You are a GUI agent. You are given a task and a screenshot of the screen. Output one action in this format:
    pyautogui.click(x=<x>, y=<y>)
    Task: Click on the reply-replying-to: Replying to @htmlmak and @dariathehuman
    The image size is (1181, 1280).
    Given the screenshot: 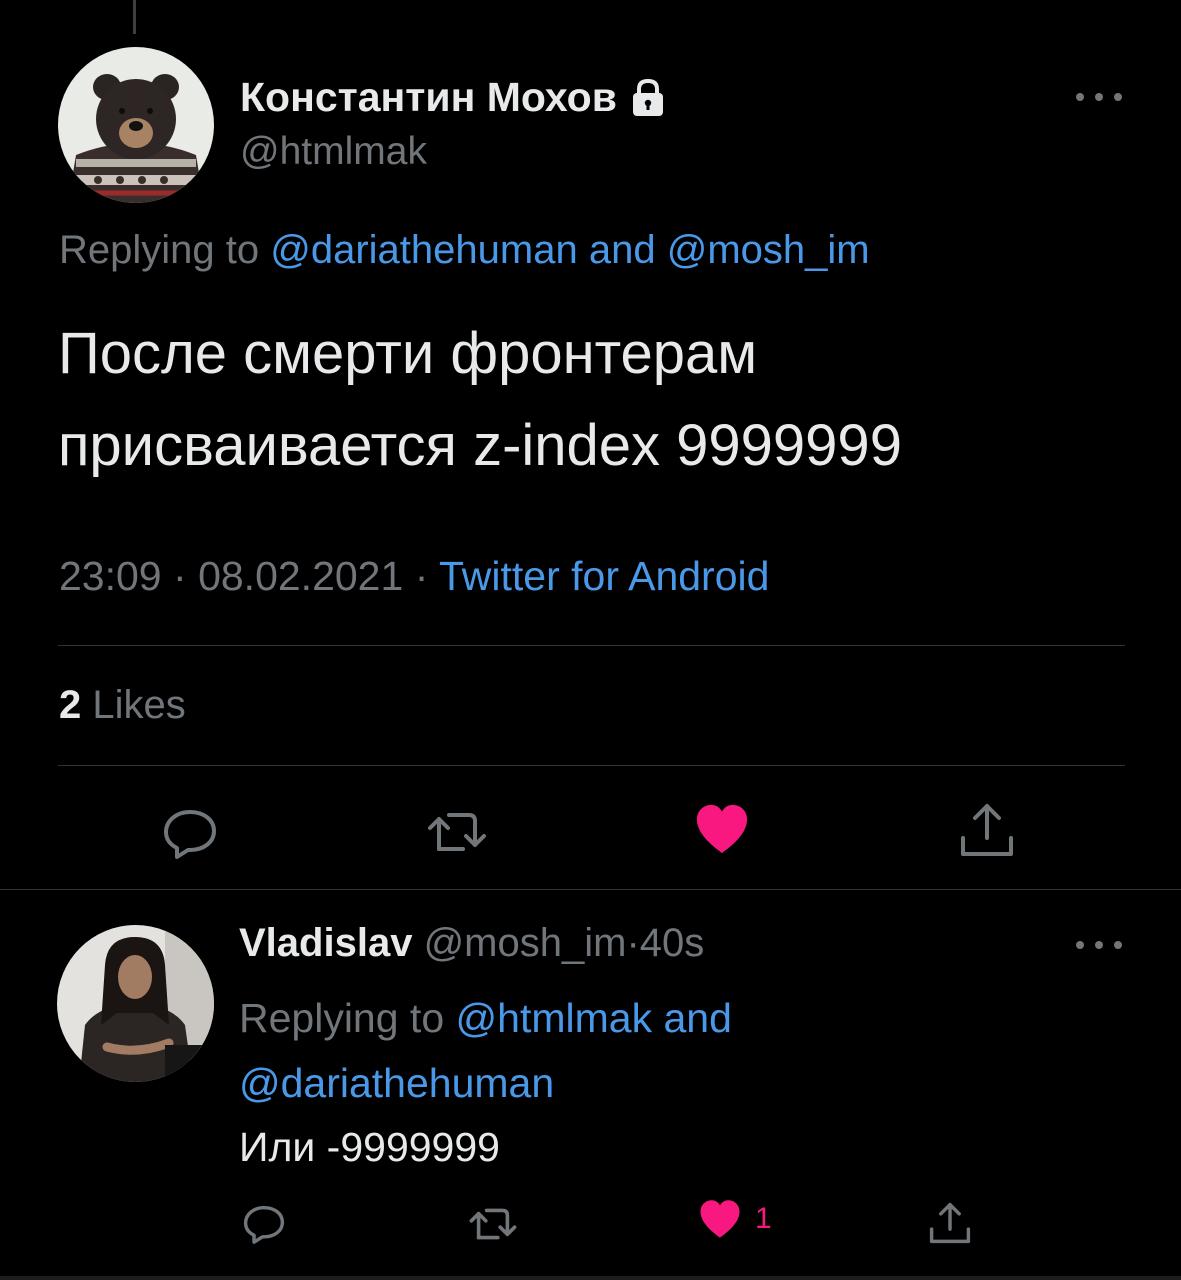 What is the action you would take?
    pyautogui.click(x=485, y=1051)
    